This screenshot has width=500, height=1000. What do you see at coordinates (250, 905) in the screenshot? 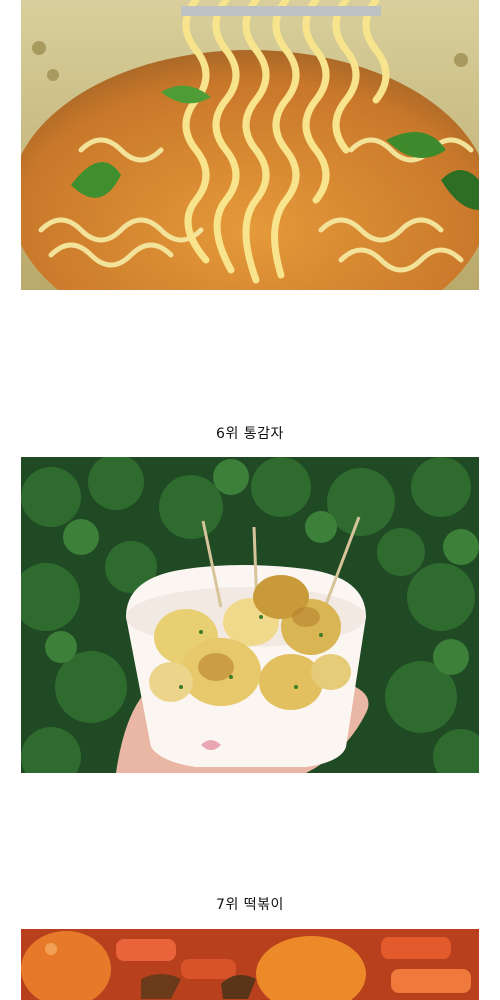
I see `rank-7-caption: 7위 떡볶이` at bounding box center [250, 905].